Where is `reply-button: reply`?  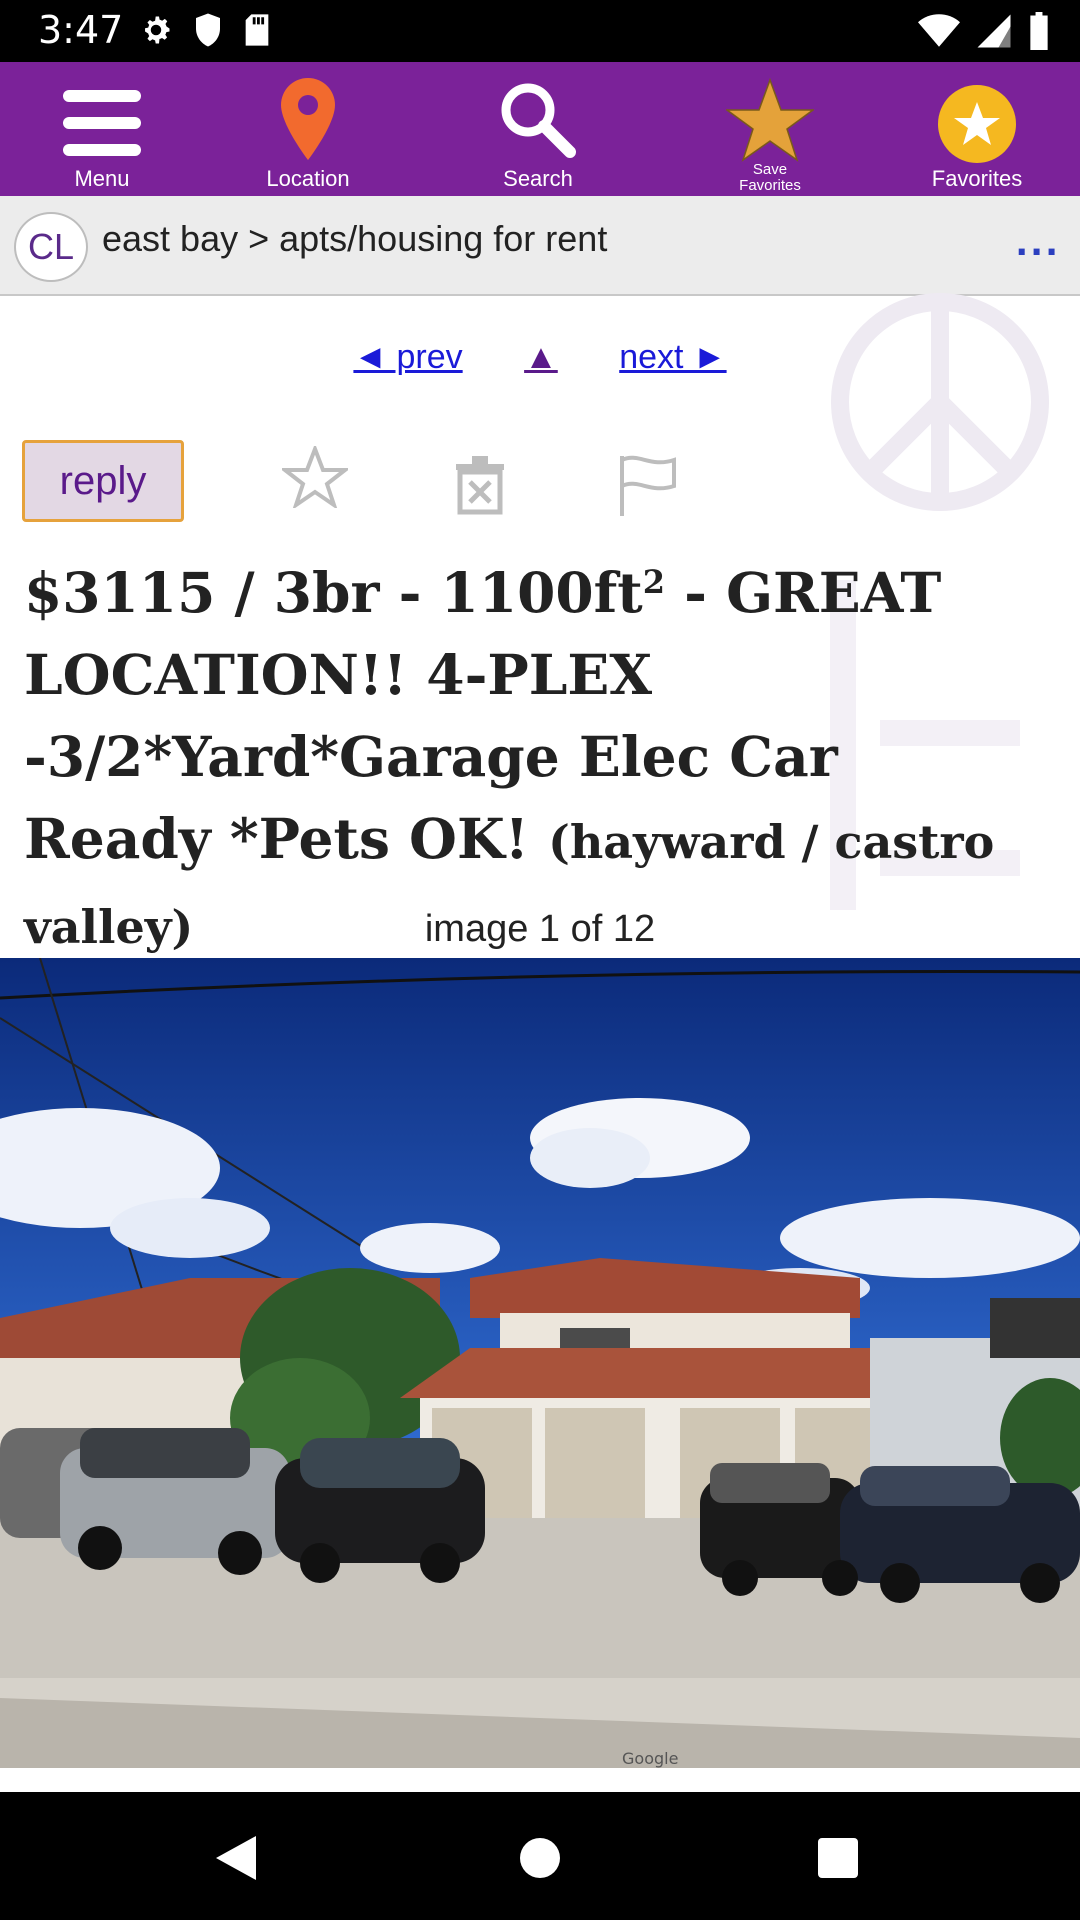 reply-button: reply is located at coordinates (103, 481).